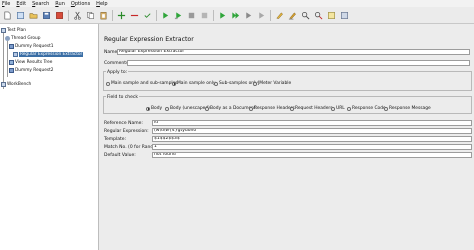 The height and width of the screenshot is (250, 474). I want to click on tree-node-test-plan: Test Plan, so click(13, 30).